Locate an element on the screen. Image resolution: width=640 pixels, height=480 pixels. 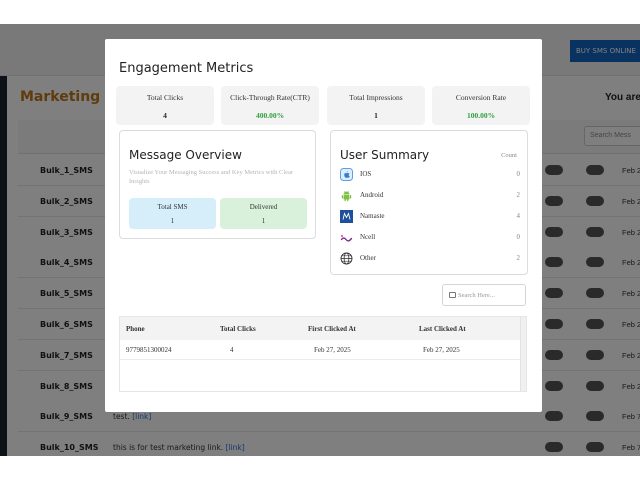
stat-label: Conversion Rate is located at coordinates (481, 97).